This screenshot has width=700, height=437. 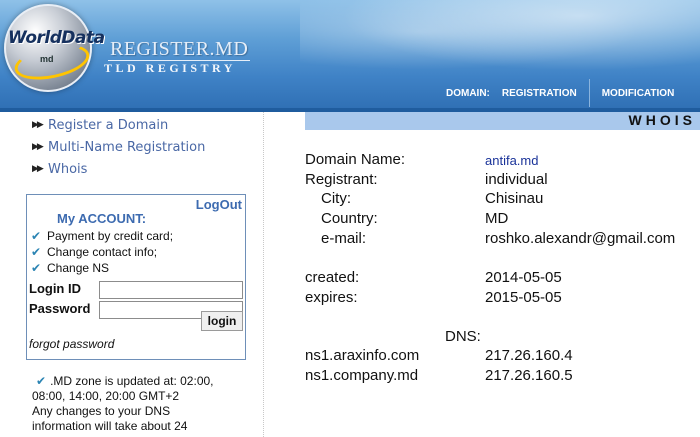 I want to click on login-button: login, so click(x=222, y=321).